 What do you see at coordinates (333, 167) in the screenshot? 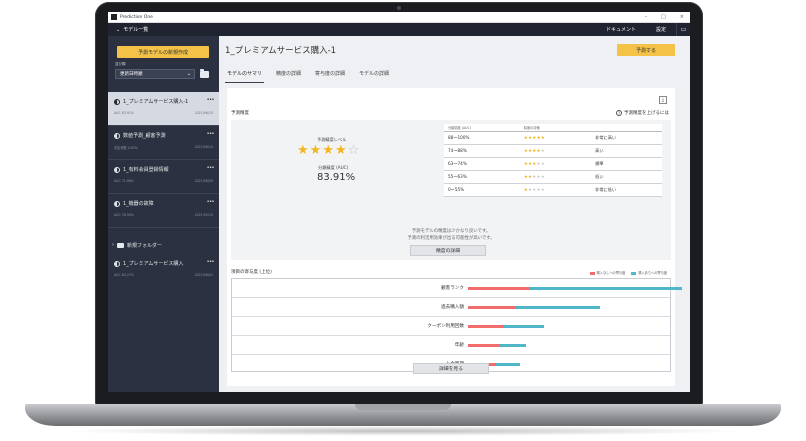
I see `auc-label: 分類精度 (AUC)` at bounding box center [333, 167].